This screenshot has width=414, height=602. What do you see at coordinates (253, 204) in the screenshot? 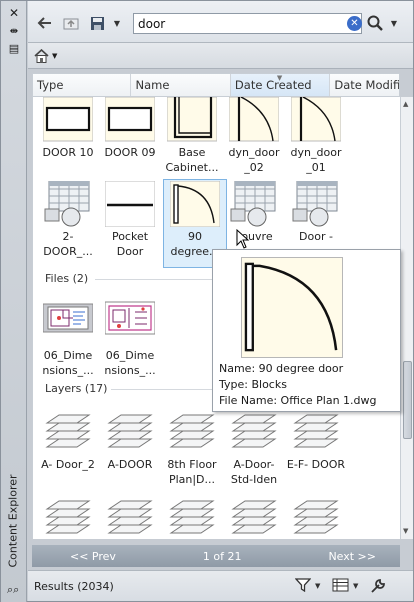
I see `block-table-icon` at bounding box center [253, 204].